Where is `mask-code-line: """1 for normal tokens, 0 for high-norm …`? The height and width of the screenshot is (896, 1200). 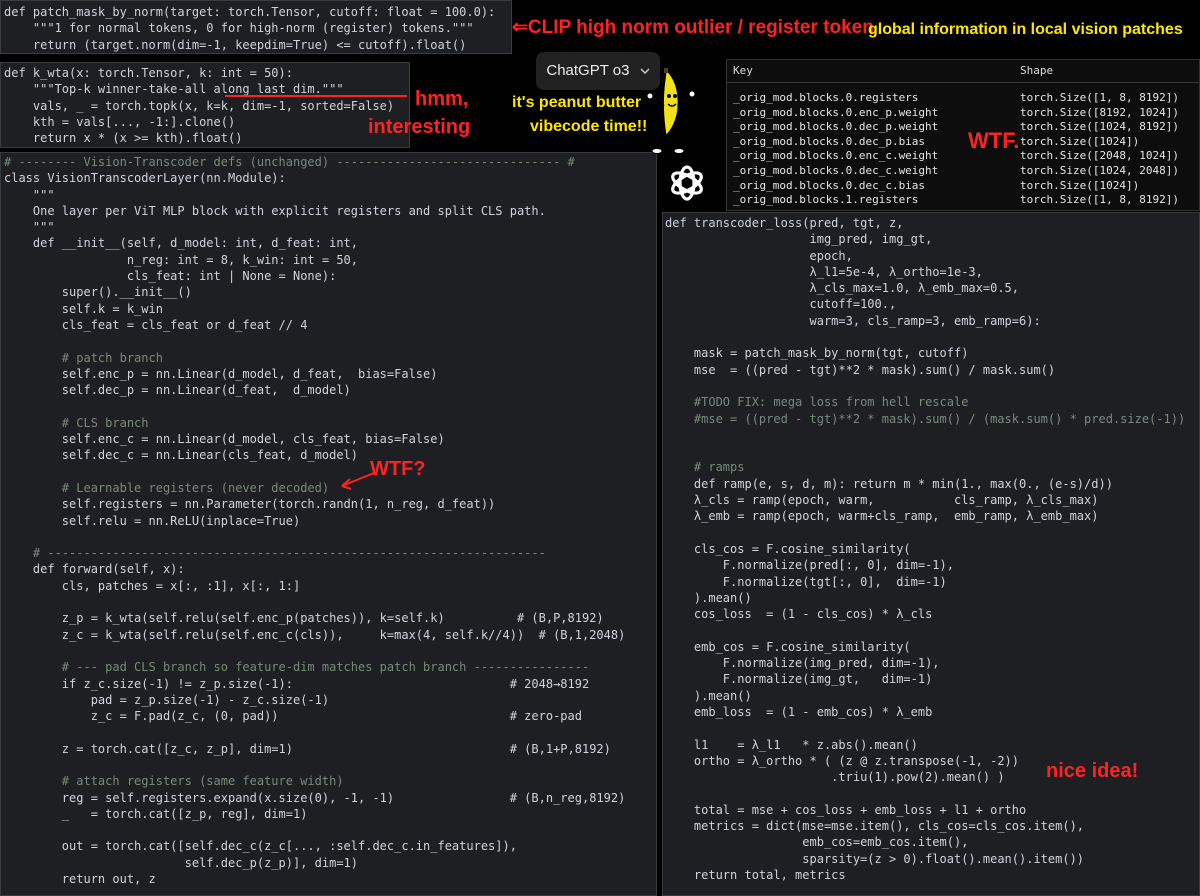
mask-code-line: """1 for normal tokens, 0 for high-norm … is located at coordinates (239, 28).